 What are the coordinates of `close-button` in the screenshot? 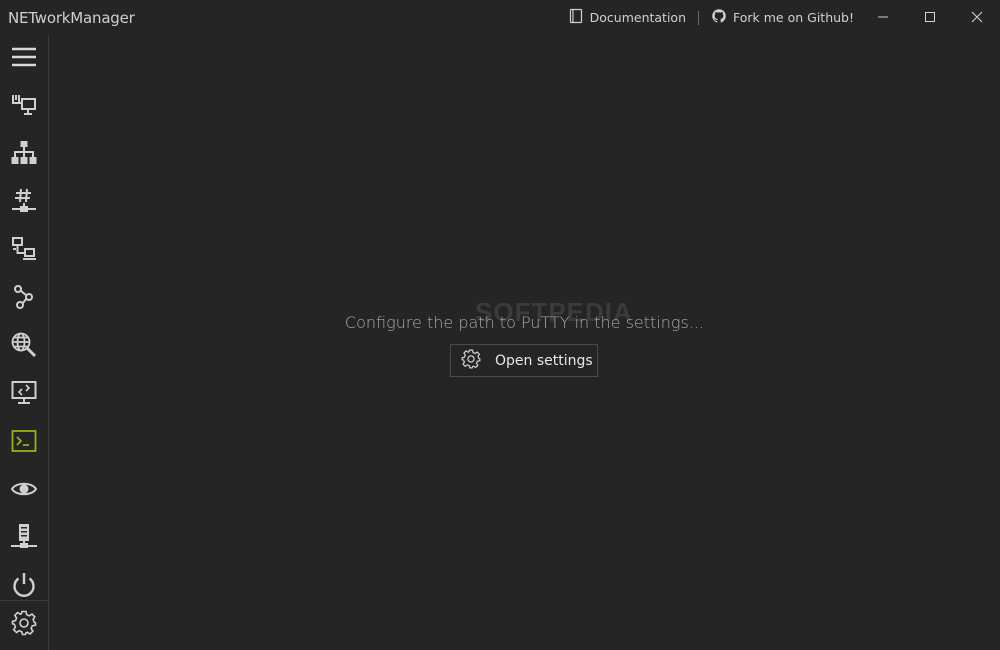 It's located at (976, 17).